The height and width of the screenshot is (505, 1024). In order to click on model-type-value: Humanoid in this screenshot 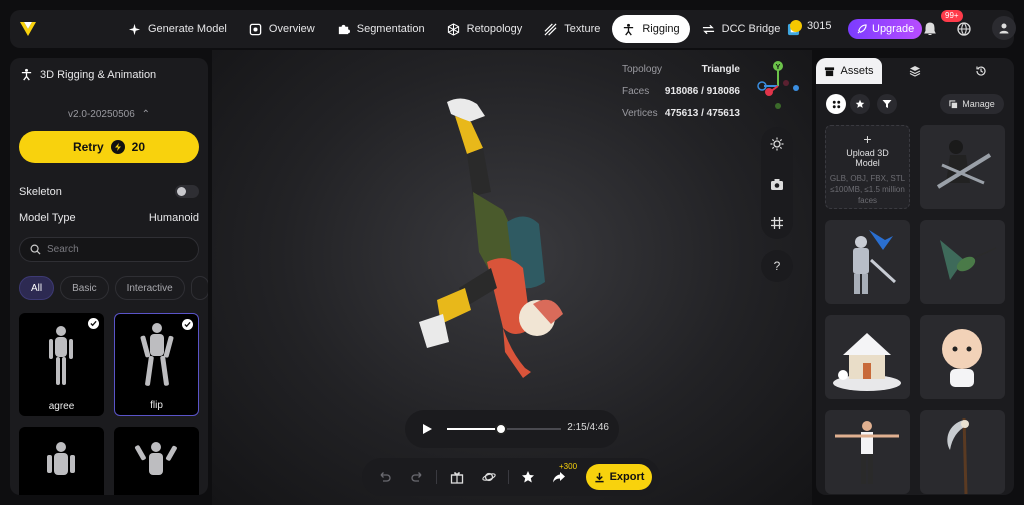, I will do `click(174, 218)`.